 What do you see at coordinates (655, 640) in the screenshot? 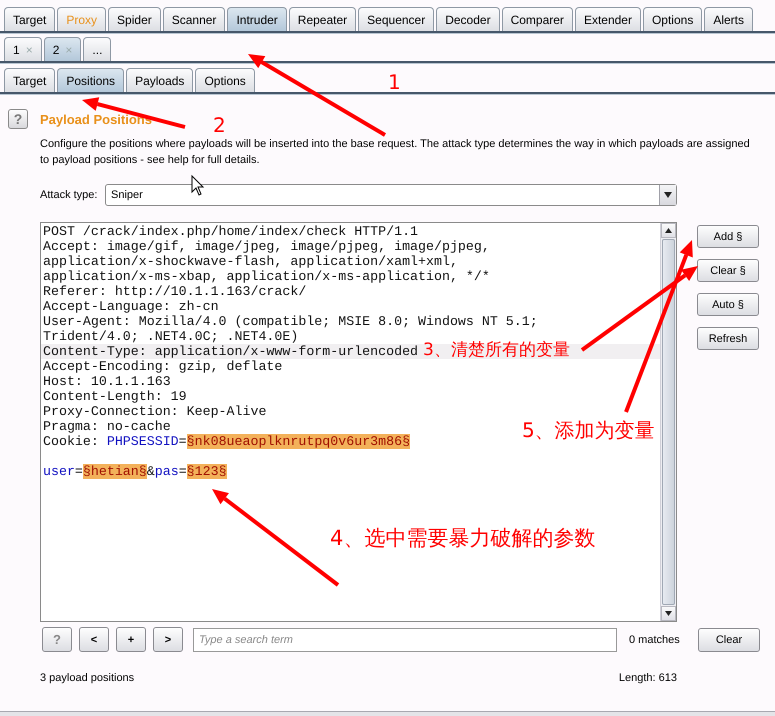
I see `match-count: 0 matches` at bounding box center [655, 640].